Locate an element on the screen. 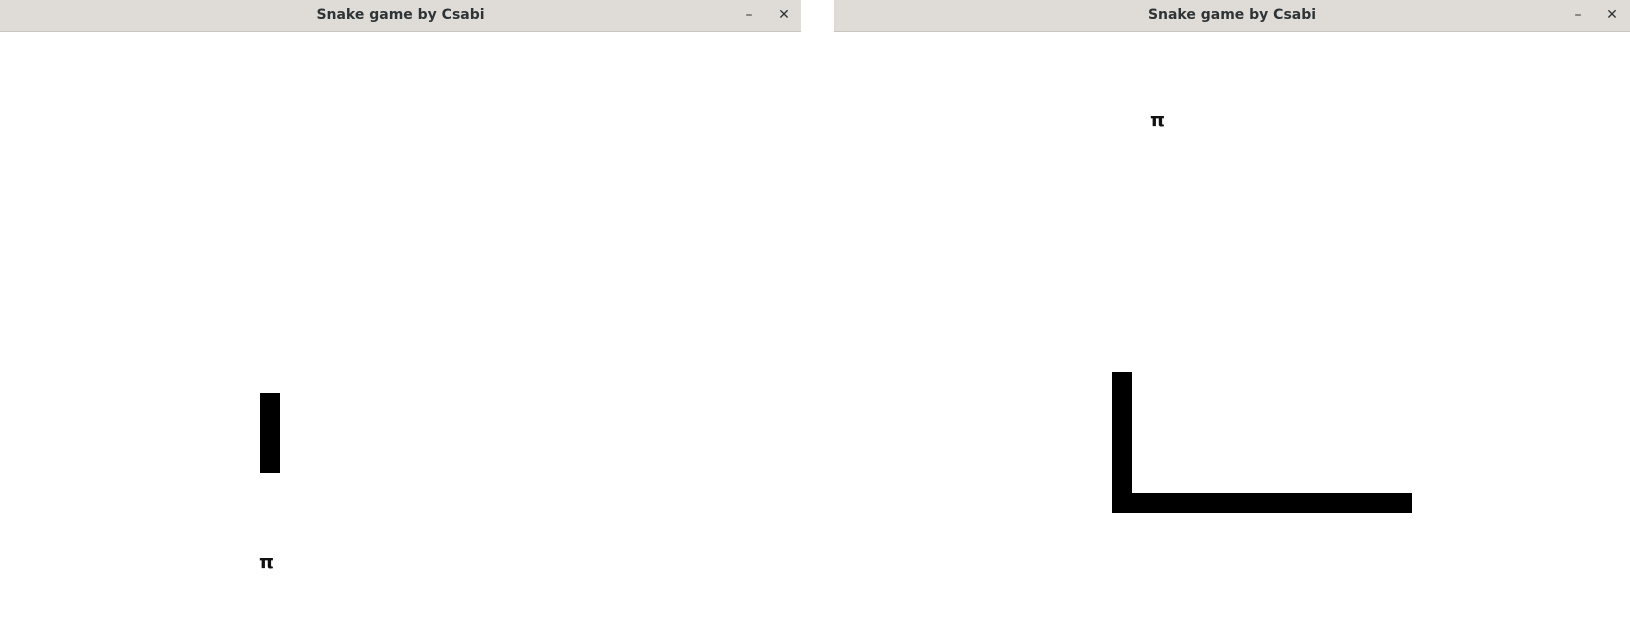  snake-body-vertical is located at coordinates (1122, 442).